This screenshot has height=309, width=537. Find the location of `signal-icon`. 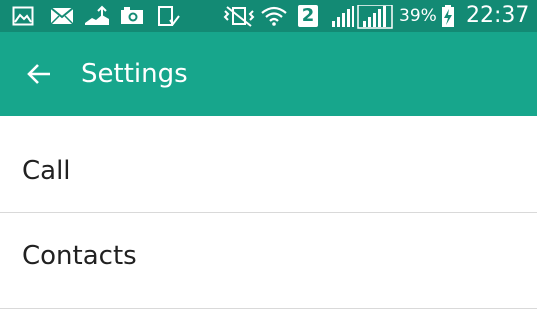

signal-icon is located at coordinates (362, 17).